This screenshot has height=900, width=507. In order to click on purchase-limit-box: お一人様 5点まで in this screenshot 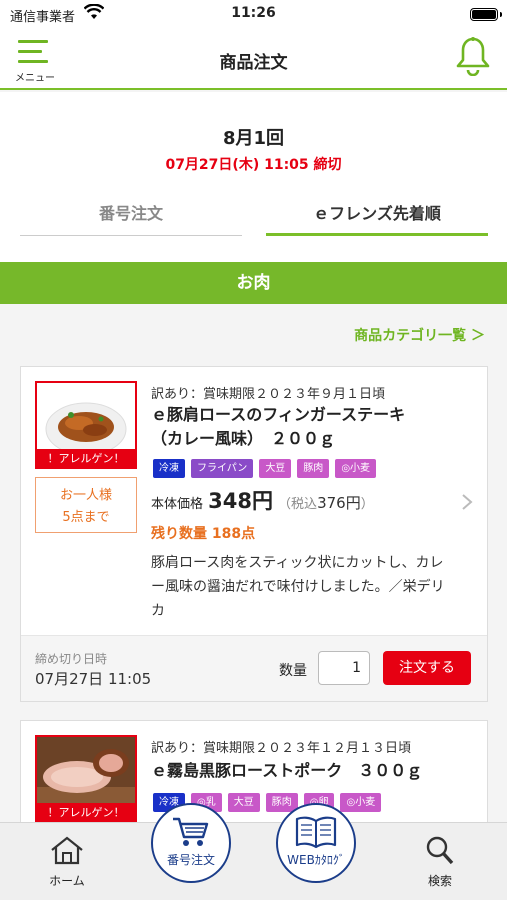, I will do `click(86, 505)`.